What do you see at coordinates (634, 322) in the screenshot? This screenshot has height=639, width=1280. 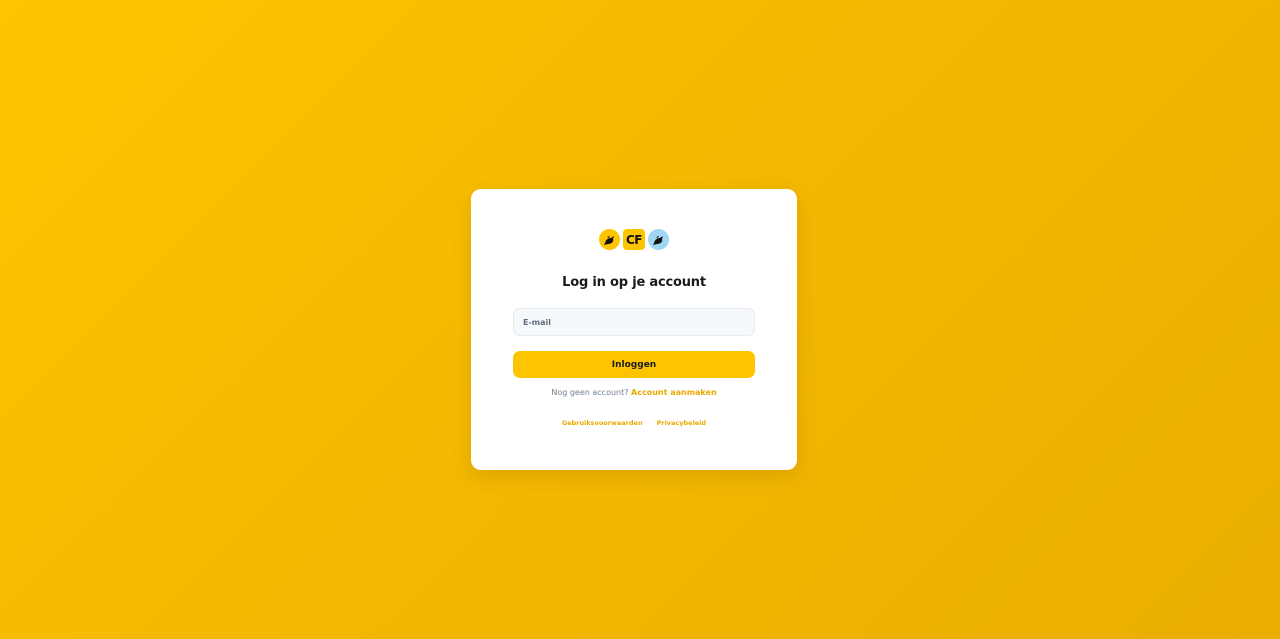 I see `email-field` at bounding box center [634, 322].